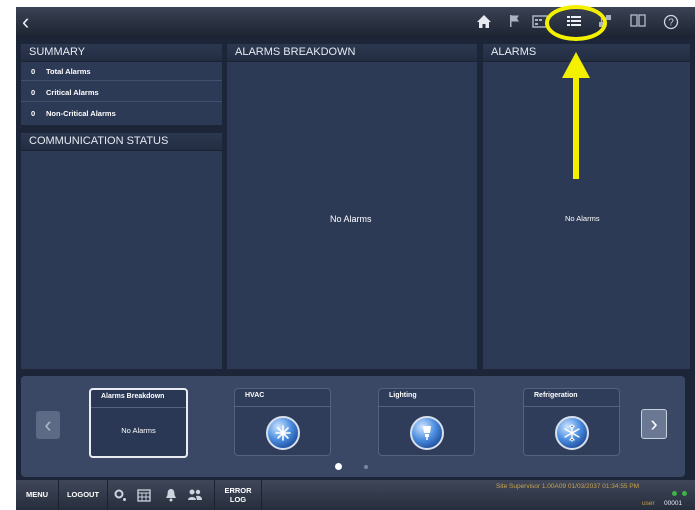 This screenshot has width=695, height=510. What do you see at coordinates (556, 395) in the screenshot?
I see `tile-label: Refrigeration` at bounding box center [556, 395].